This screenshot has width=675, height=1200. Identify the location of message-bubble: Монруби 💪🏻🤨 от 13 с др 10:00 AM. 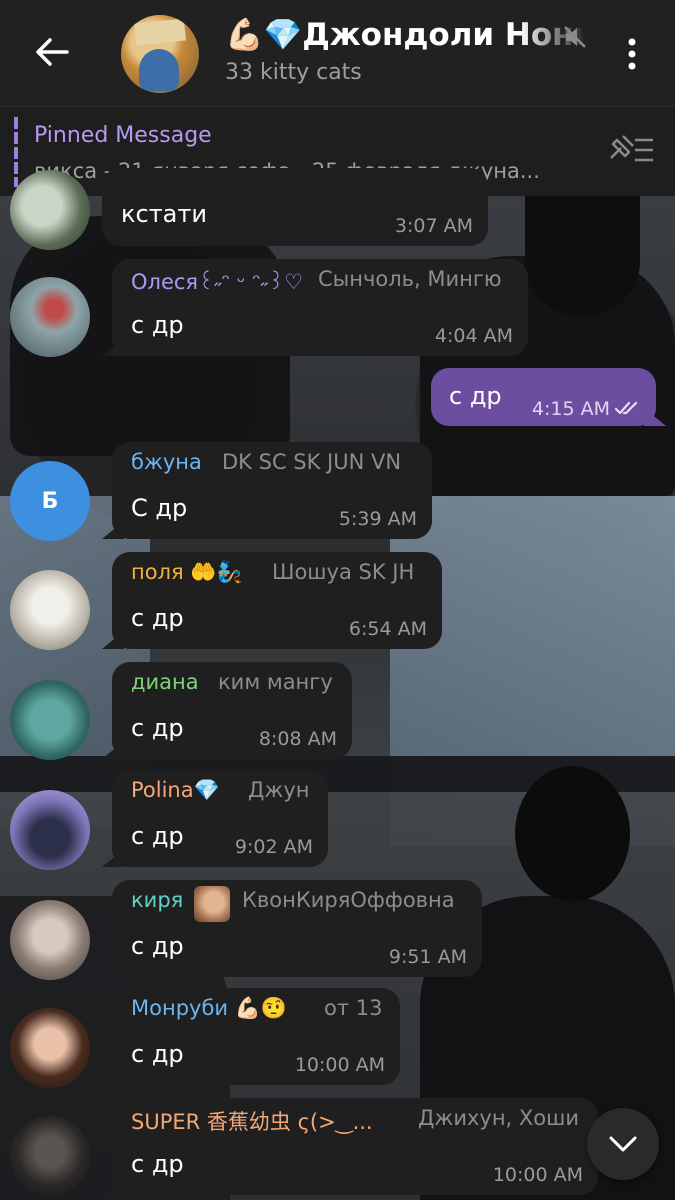
(251, 1036).